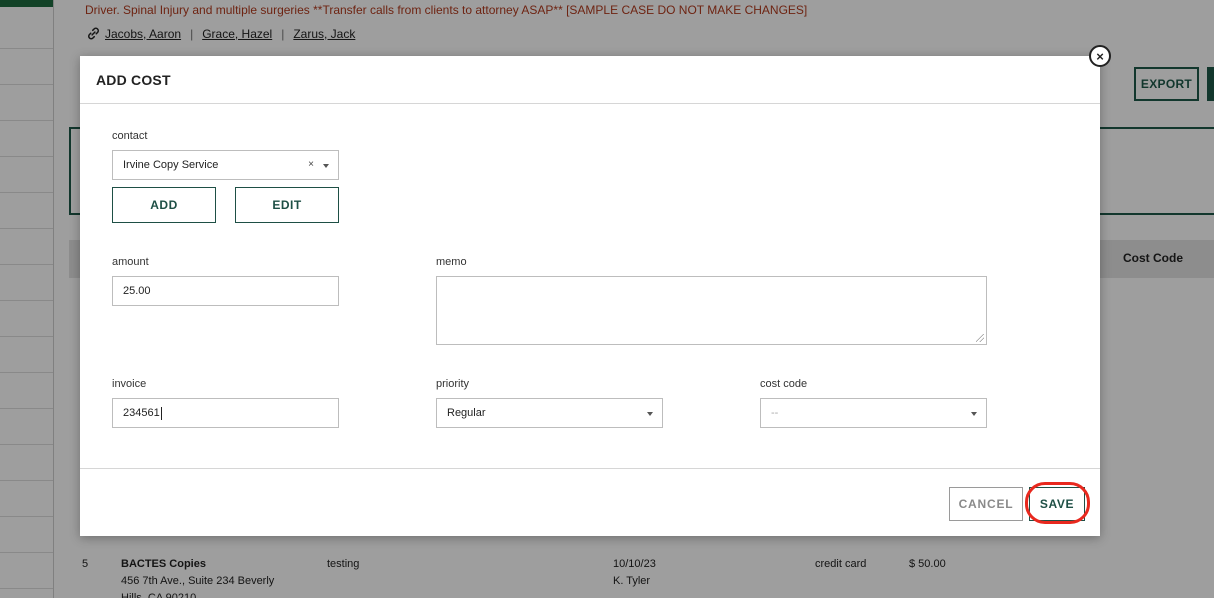  What do you see at coordinates (775, 413) in the screenshot?
I see `cost-code-select-value: --` at bounding box center [775, 413].